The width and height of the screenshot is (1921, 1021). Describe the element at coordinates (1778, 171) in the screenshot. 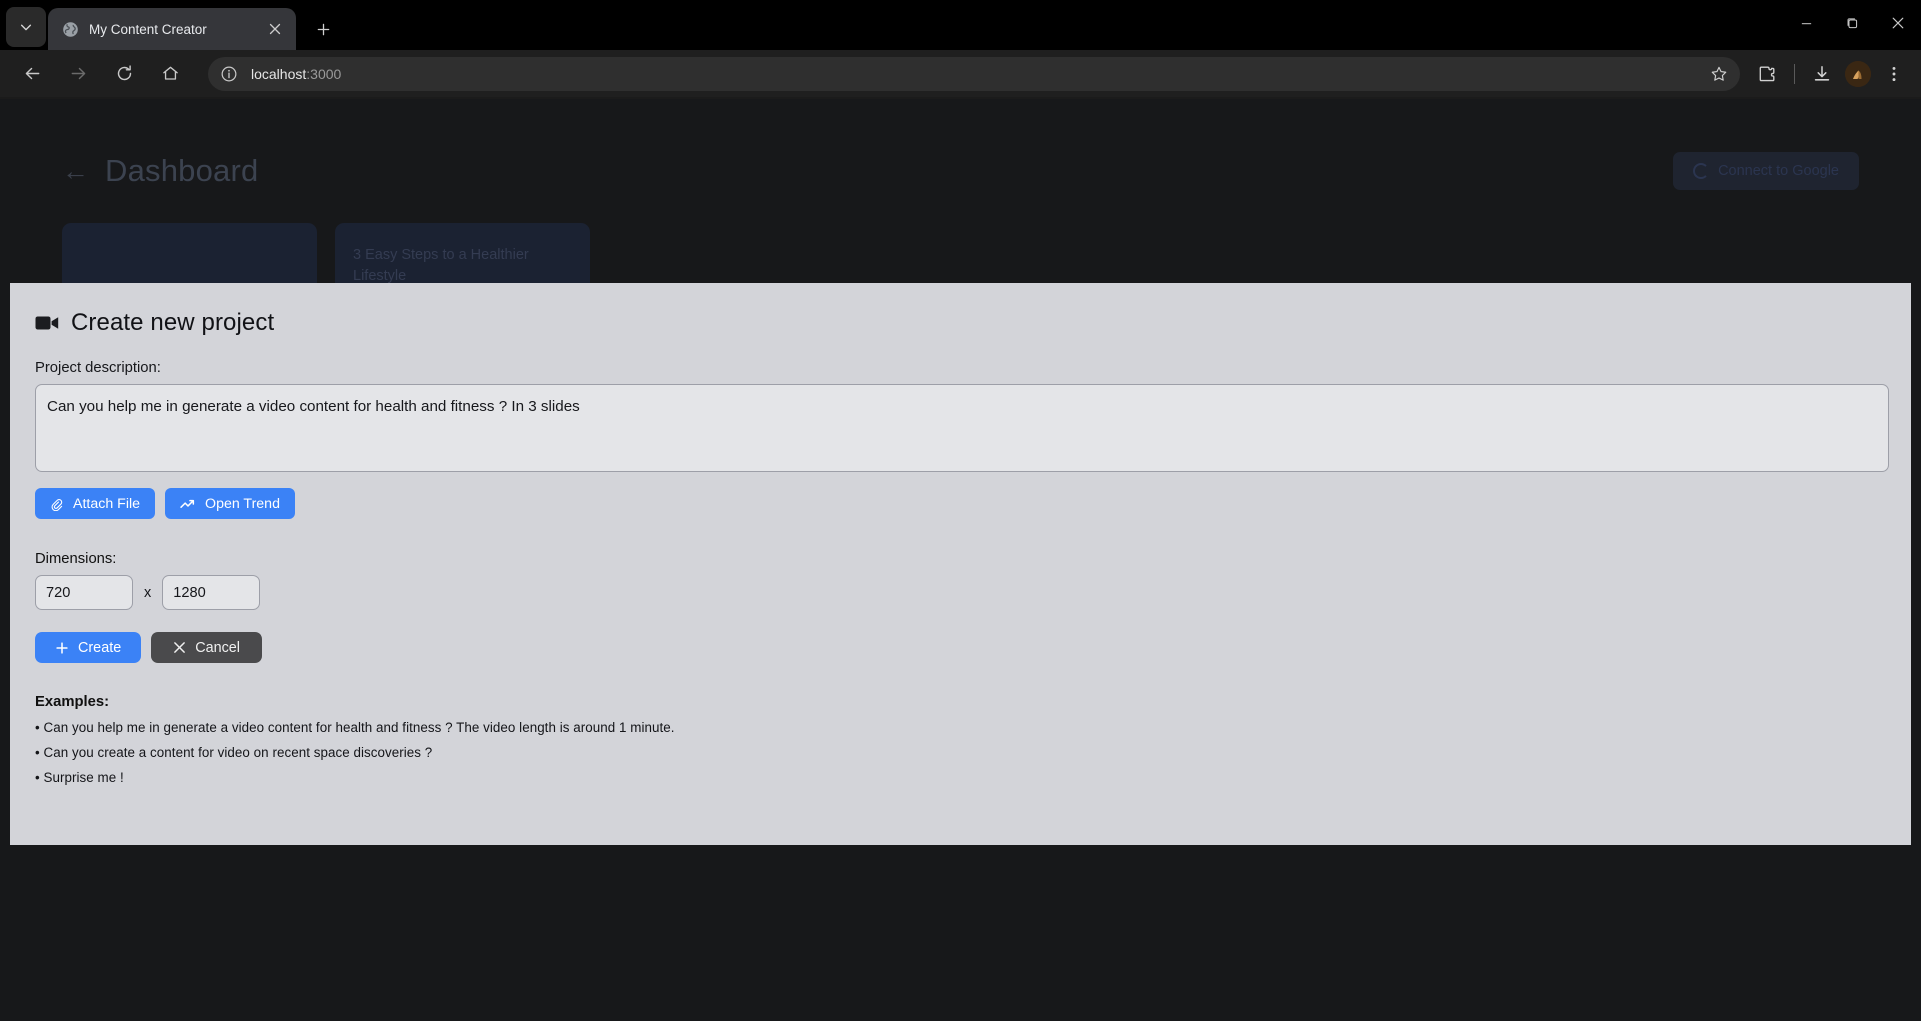

I see `connect-button-label: Connect to Google` at that location.